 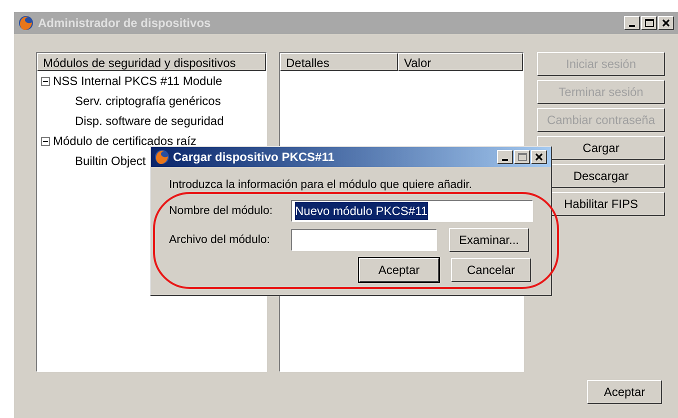 I want to click on tree-item: Builtin Object, so click(x=110, y=161).